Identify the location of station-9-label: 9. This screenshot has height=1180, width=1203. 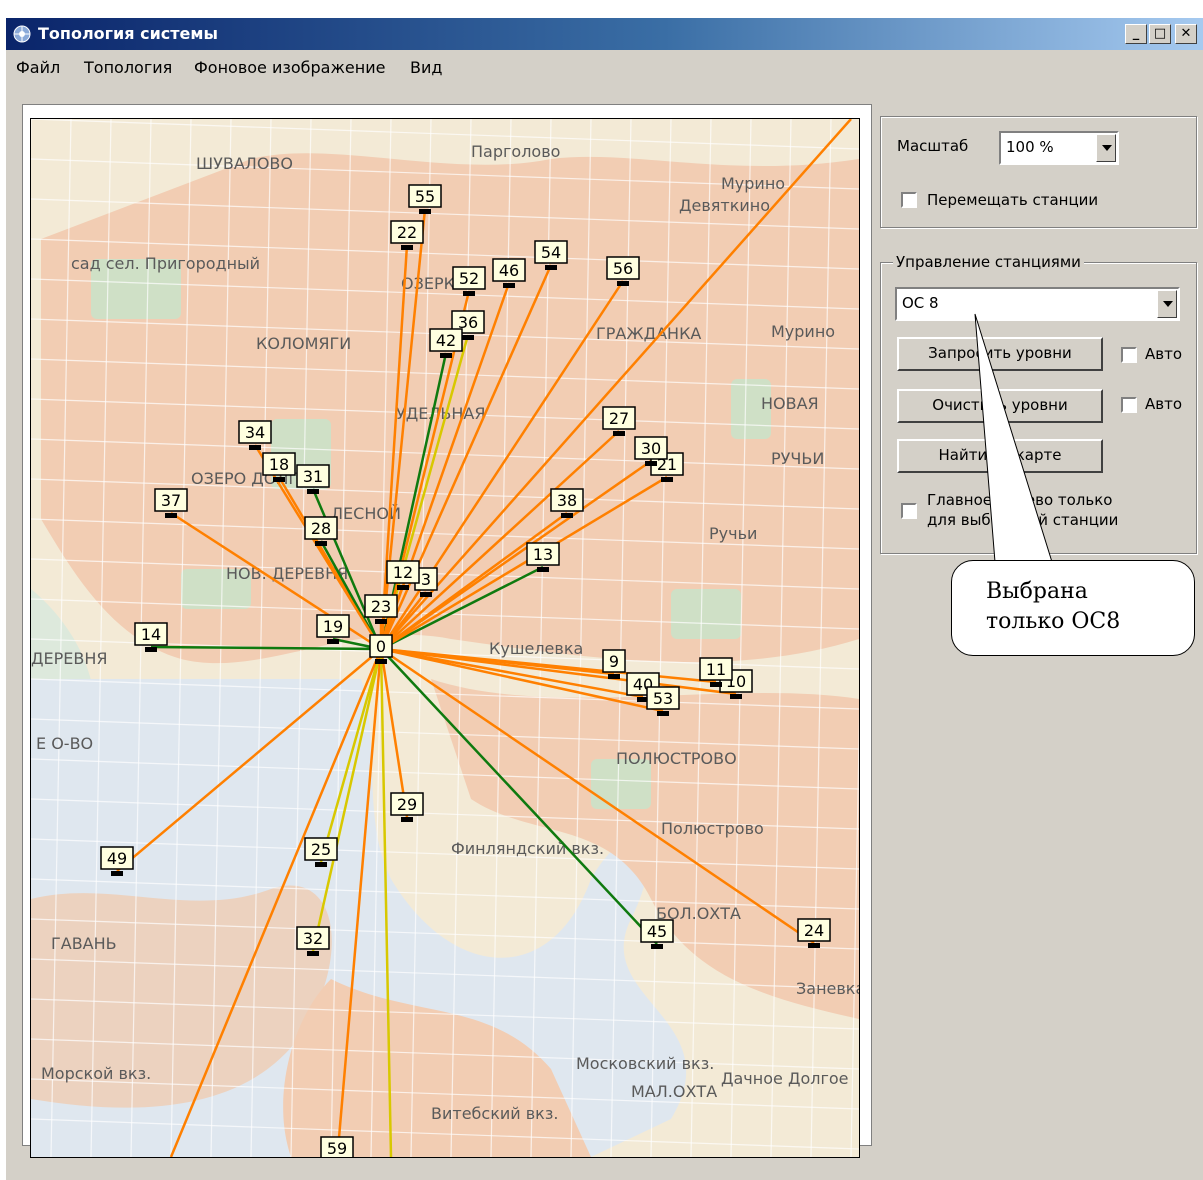
(614, 661).